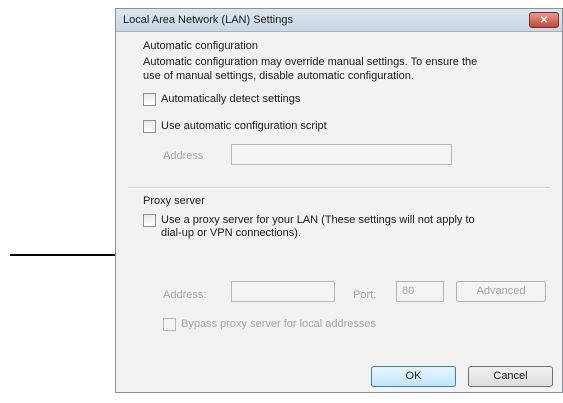 The image size is (563, 403). What do you see at coordinates (339, 188) in the screenshot?
I see `divider` at bounding box center [339, 188].